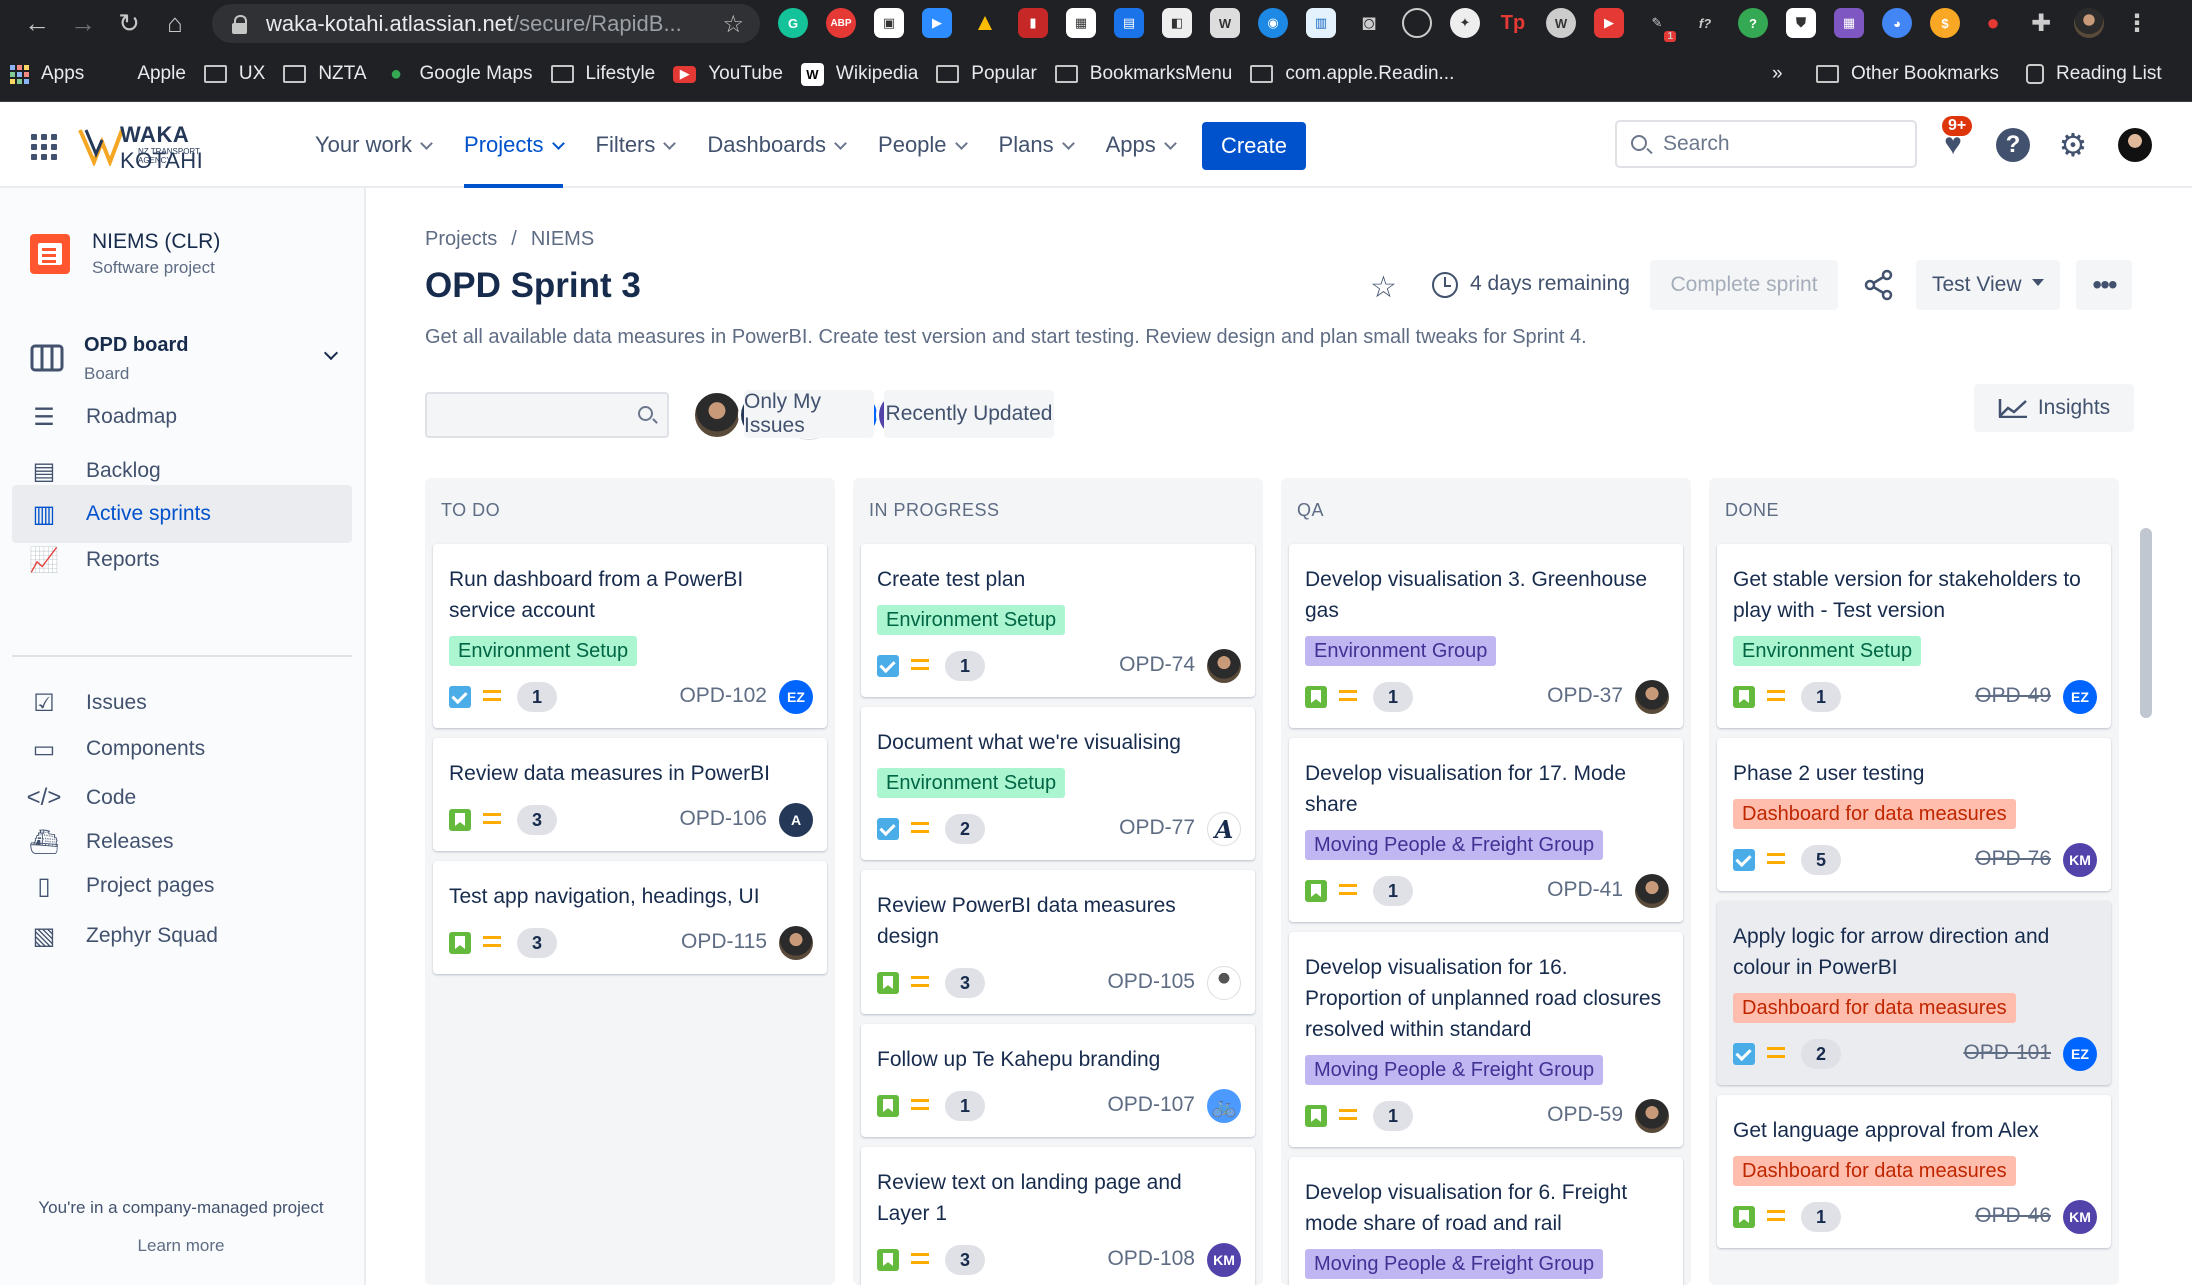 This screenshot has width=2192, height=1285. I want to click on learn-more-link: Learn more, so click(181, 1246).